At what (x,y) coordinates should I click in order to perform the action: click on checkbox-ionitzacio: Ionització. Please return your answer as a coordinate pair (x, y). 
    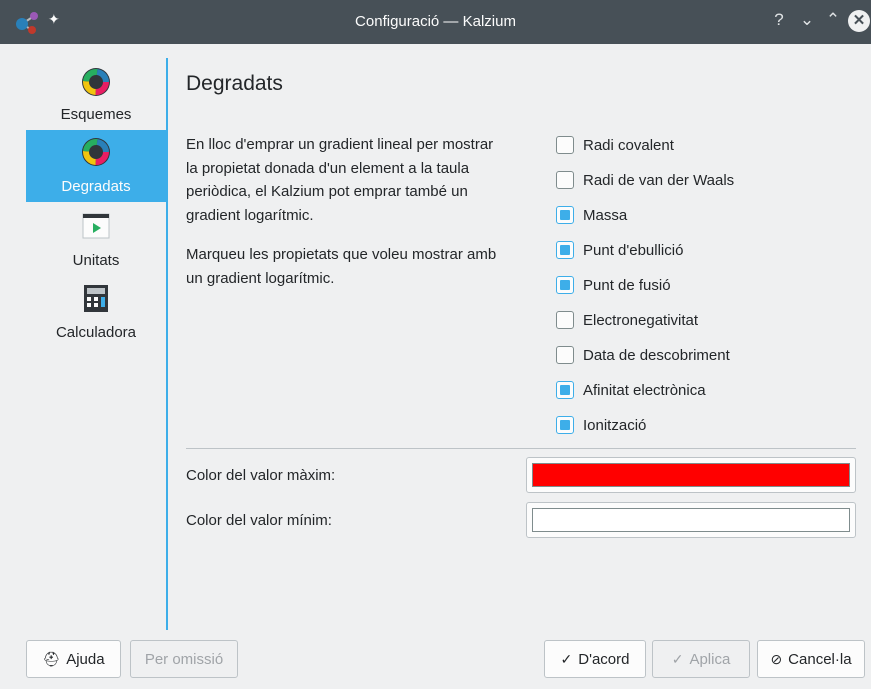
    Looking at the image, I should click on (601, 425).